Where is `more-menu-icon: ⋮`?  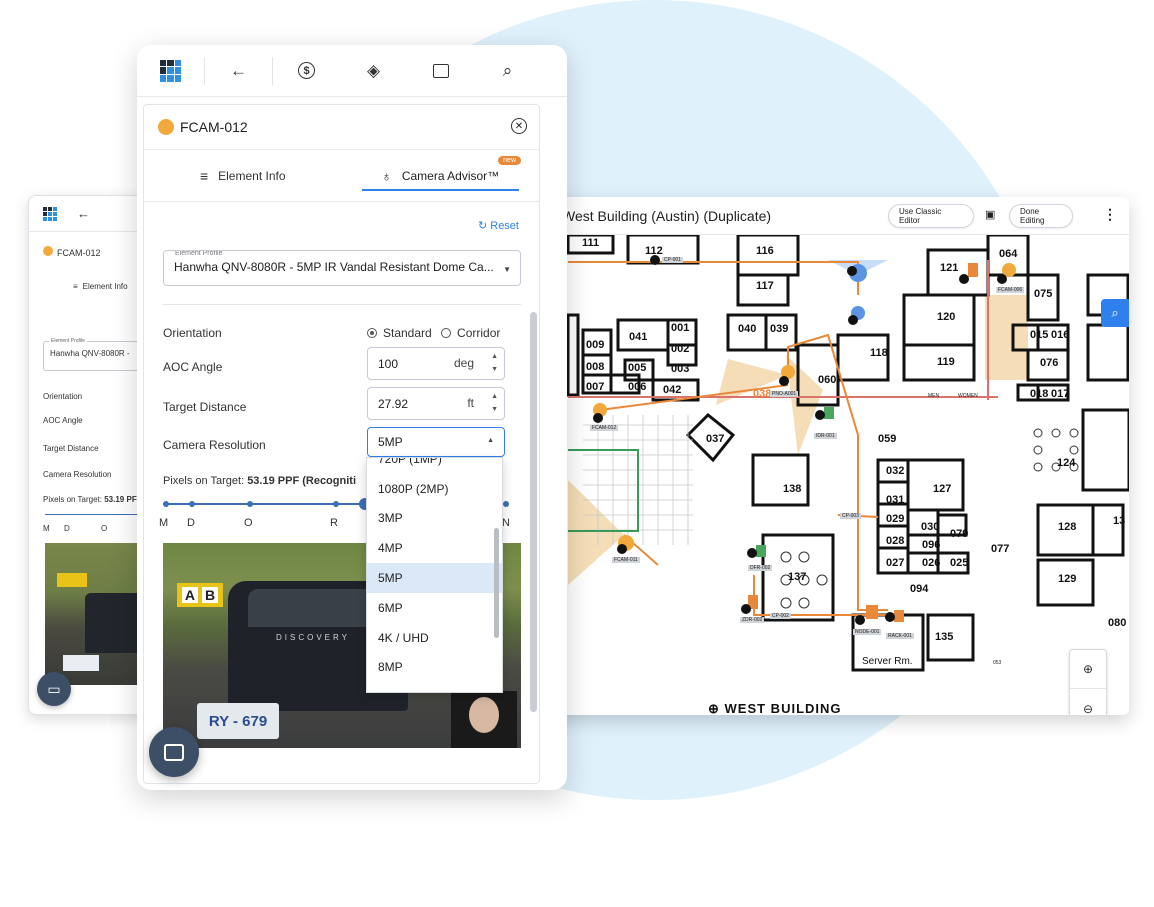
more-menu-icon: ⋮ is located at coordinates (1110, 214).